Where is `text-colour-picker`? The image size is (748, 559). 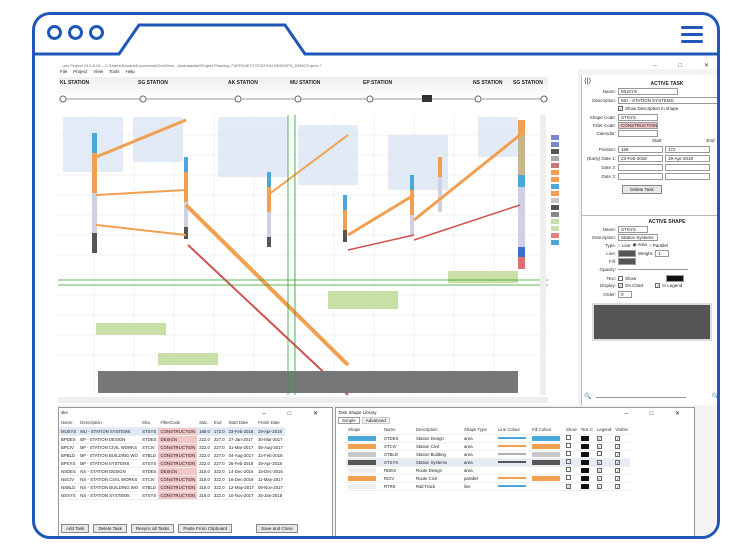
text-colour-picker is located at coordinates (675, 278).